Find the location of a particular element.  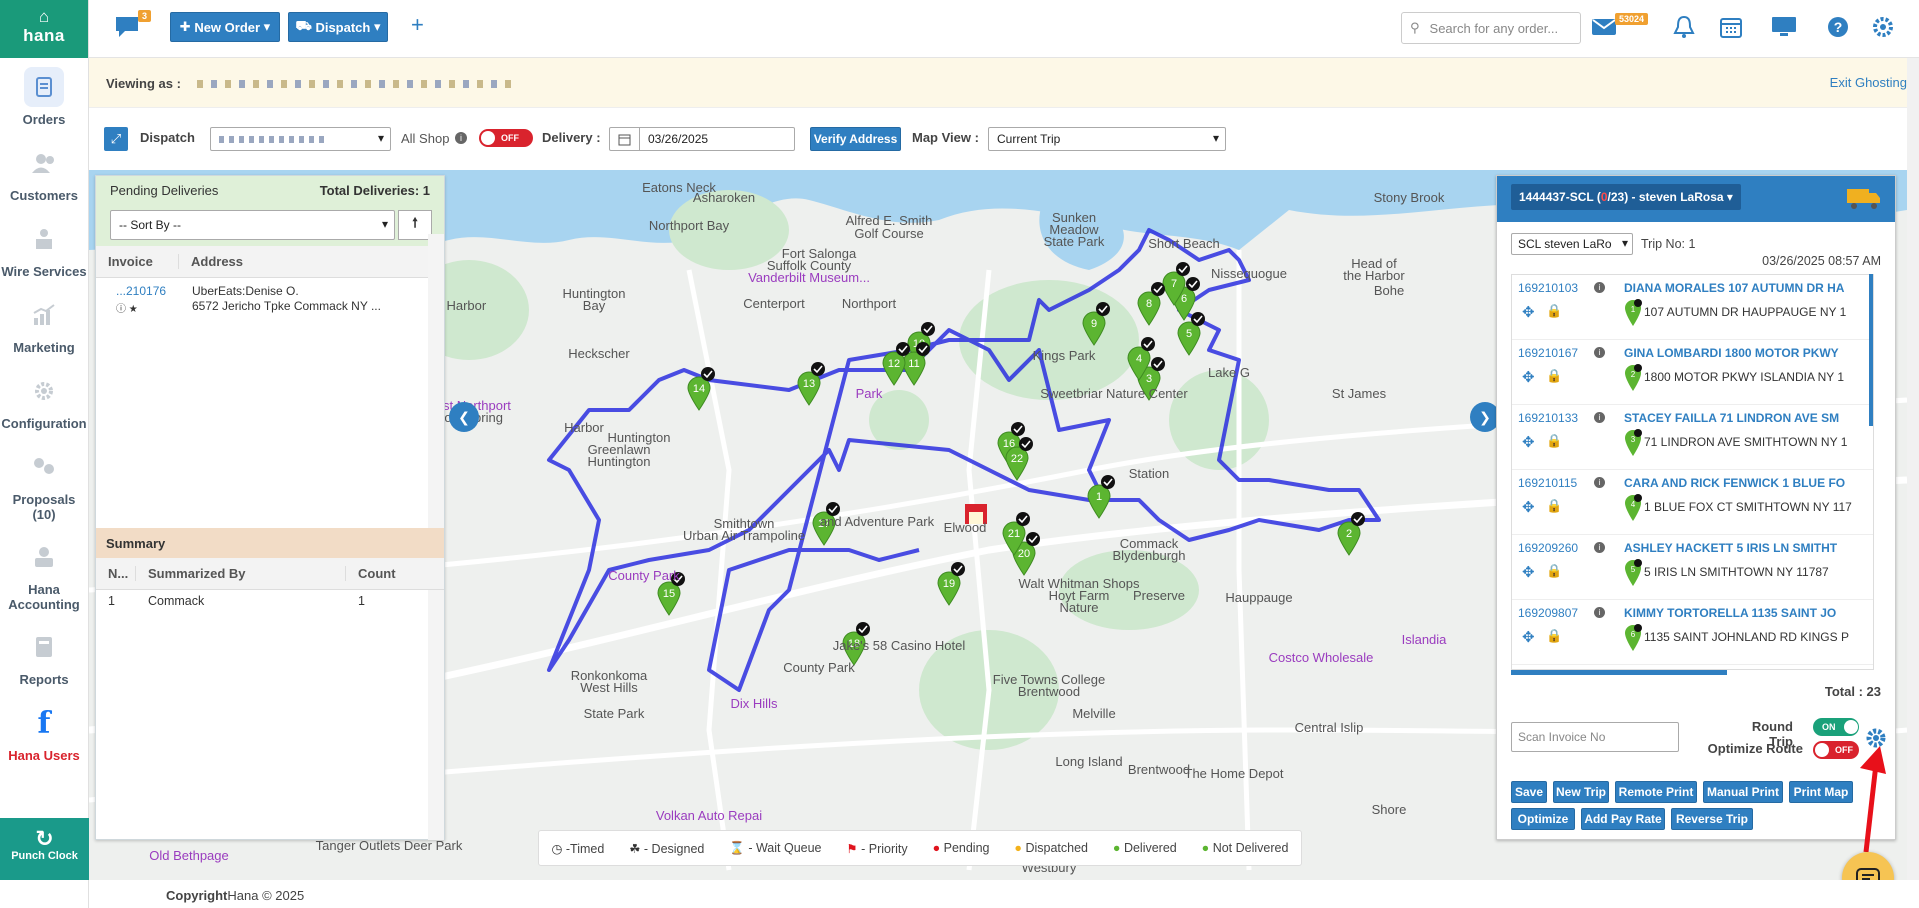

save-button: Save is located at coordinates (1529, 792).